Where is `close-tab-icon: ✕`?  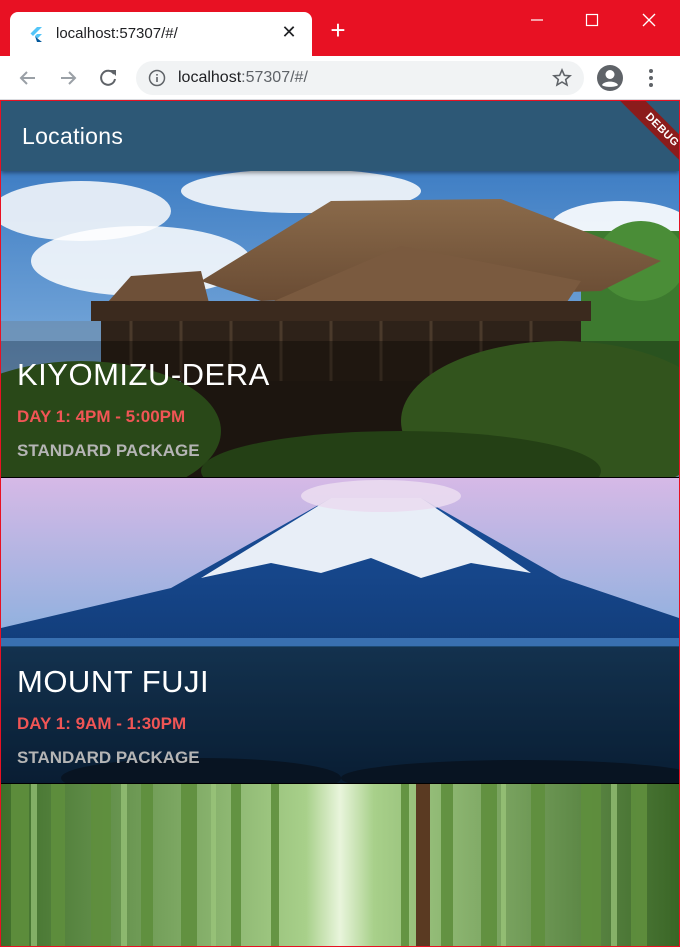
close-tab-icon: ✕ is located at coordinates (289, 32).